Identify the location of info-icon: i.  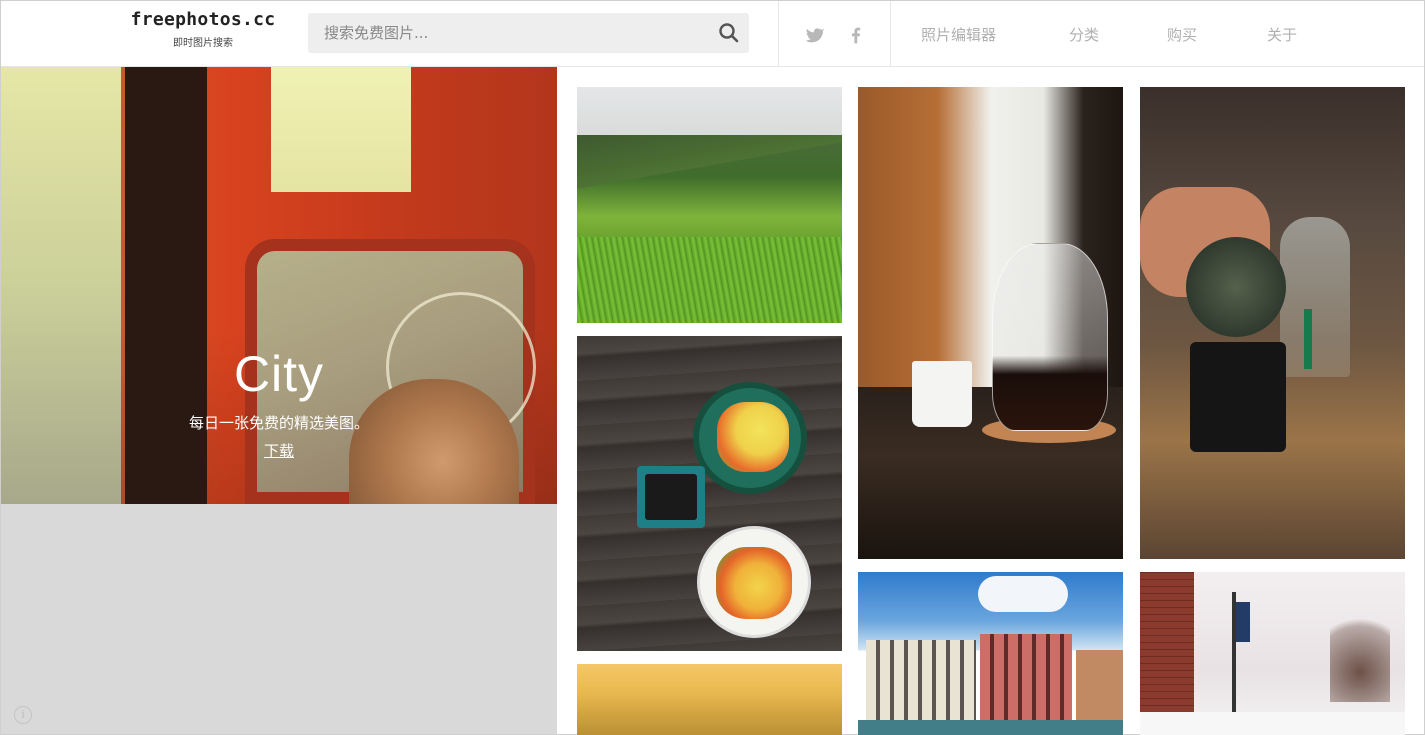
(23, 715).